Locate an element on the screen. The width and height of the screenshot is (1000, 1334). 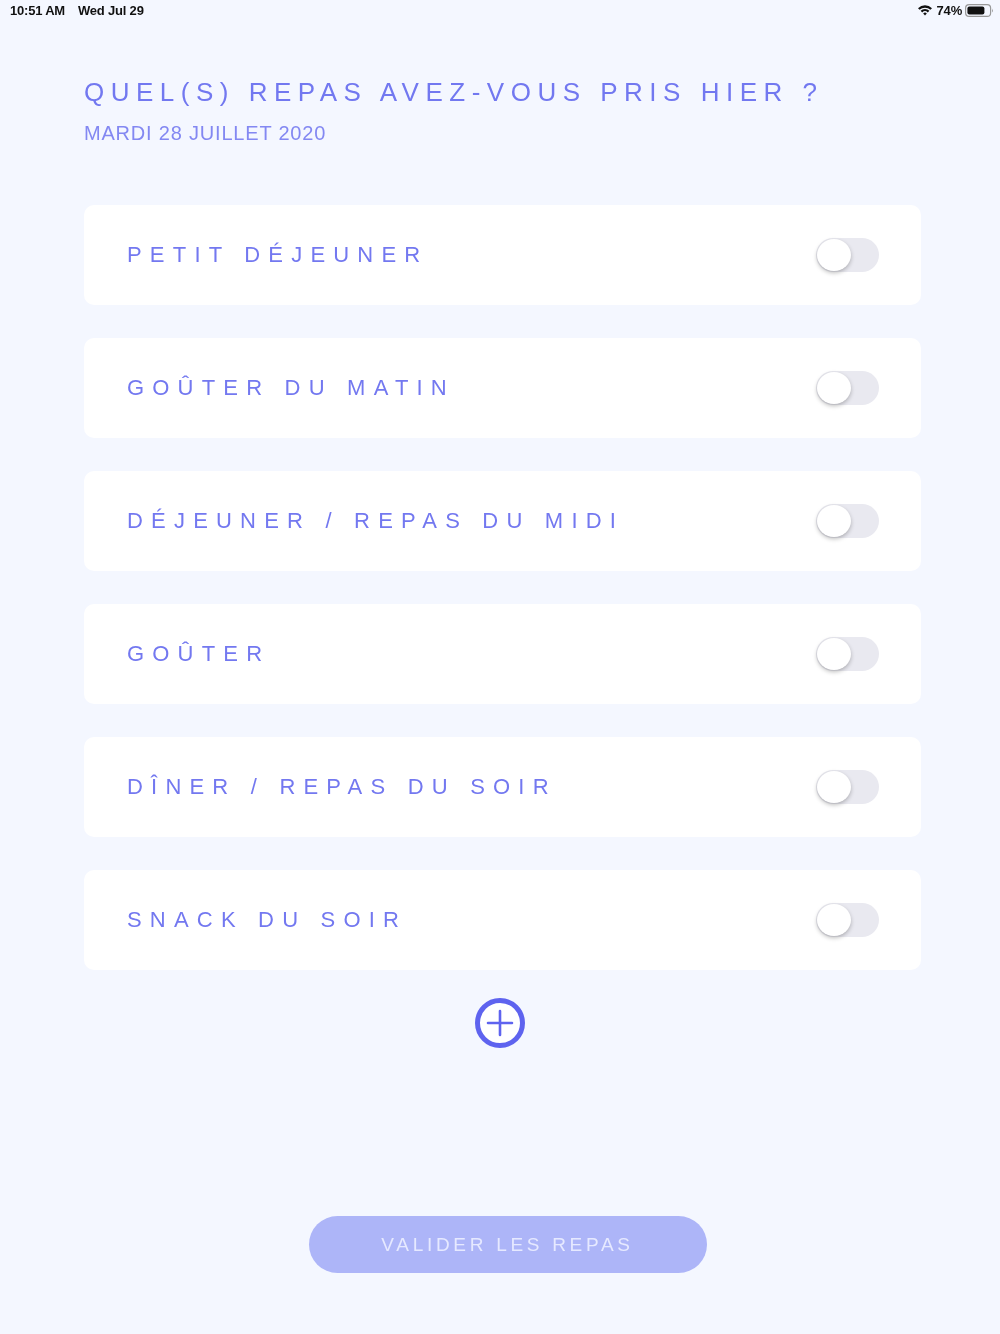
date-subtitle: MARDI 28 JUILLET 2020 is located at coordinates (205, 133).